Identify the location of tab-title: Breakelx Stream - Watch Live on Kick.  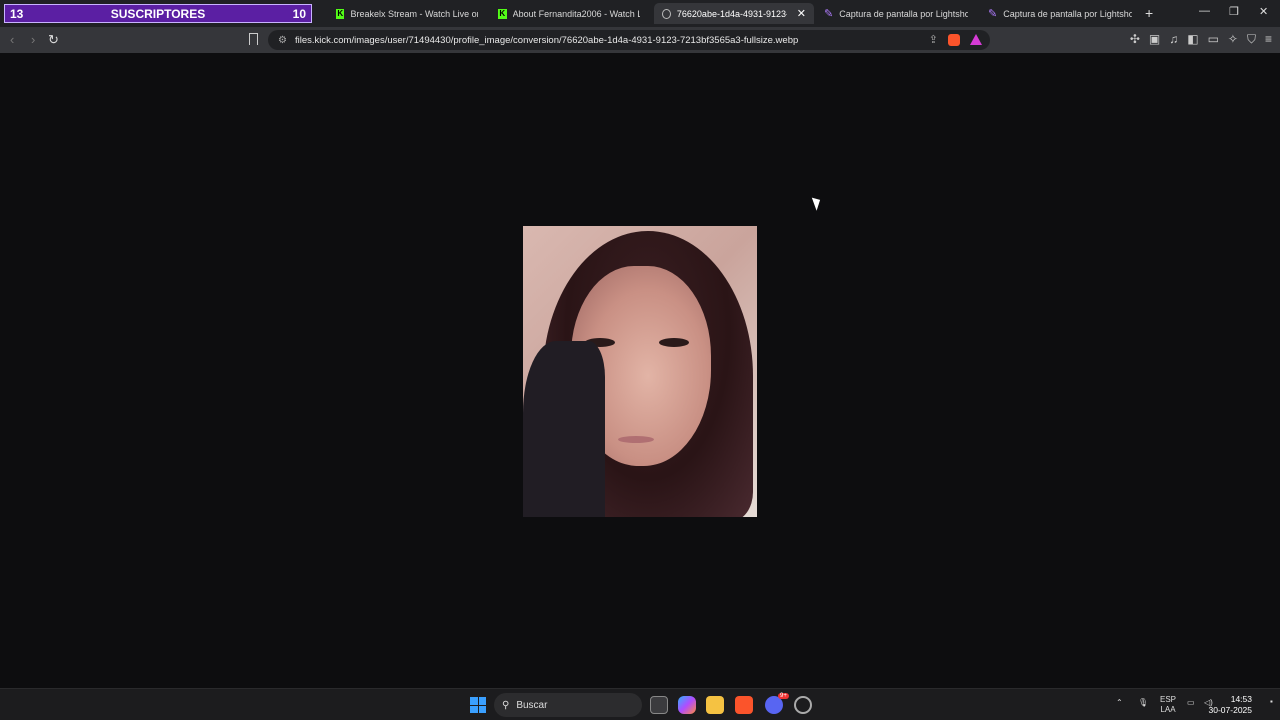
(414, 13).